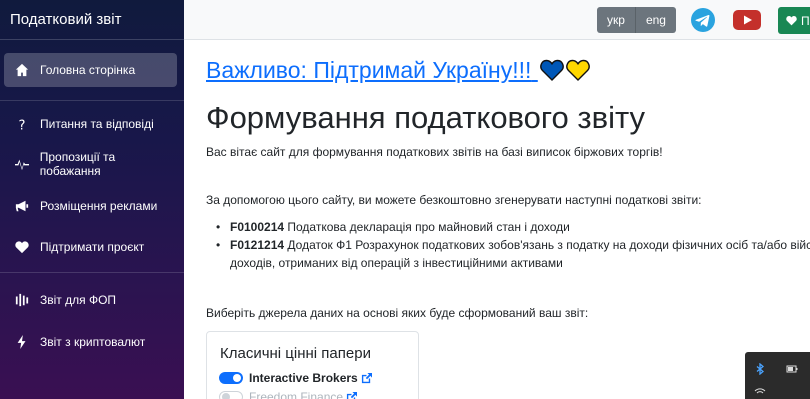  Describe the element at coordinates (22, 70) in the screenshot. I see `home-icon` at that location.